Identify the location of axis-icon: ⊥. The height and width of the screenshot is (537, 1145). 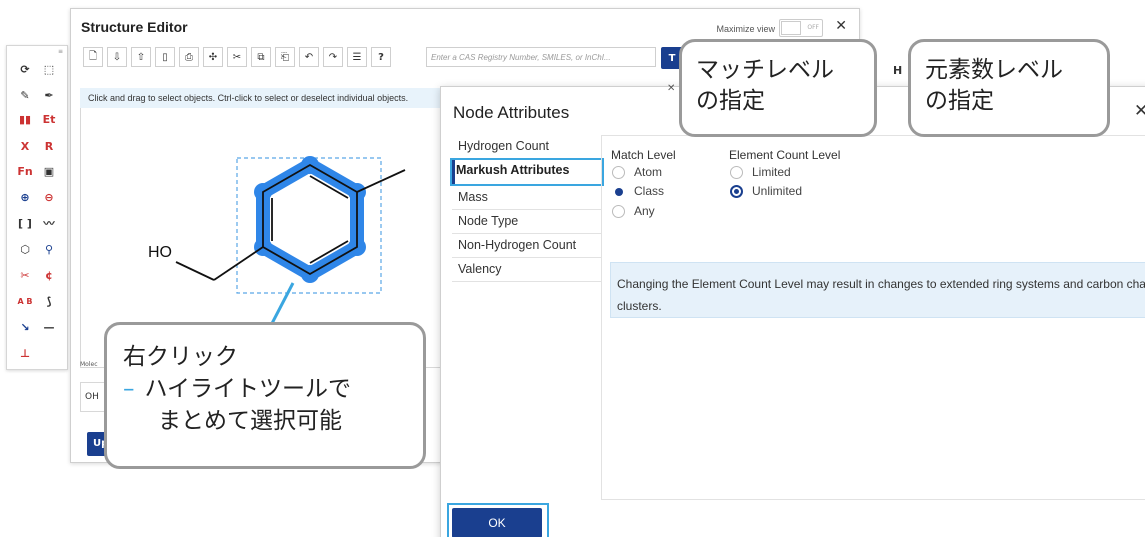
(25, 353).